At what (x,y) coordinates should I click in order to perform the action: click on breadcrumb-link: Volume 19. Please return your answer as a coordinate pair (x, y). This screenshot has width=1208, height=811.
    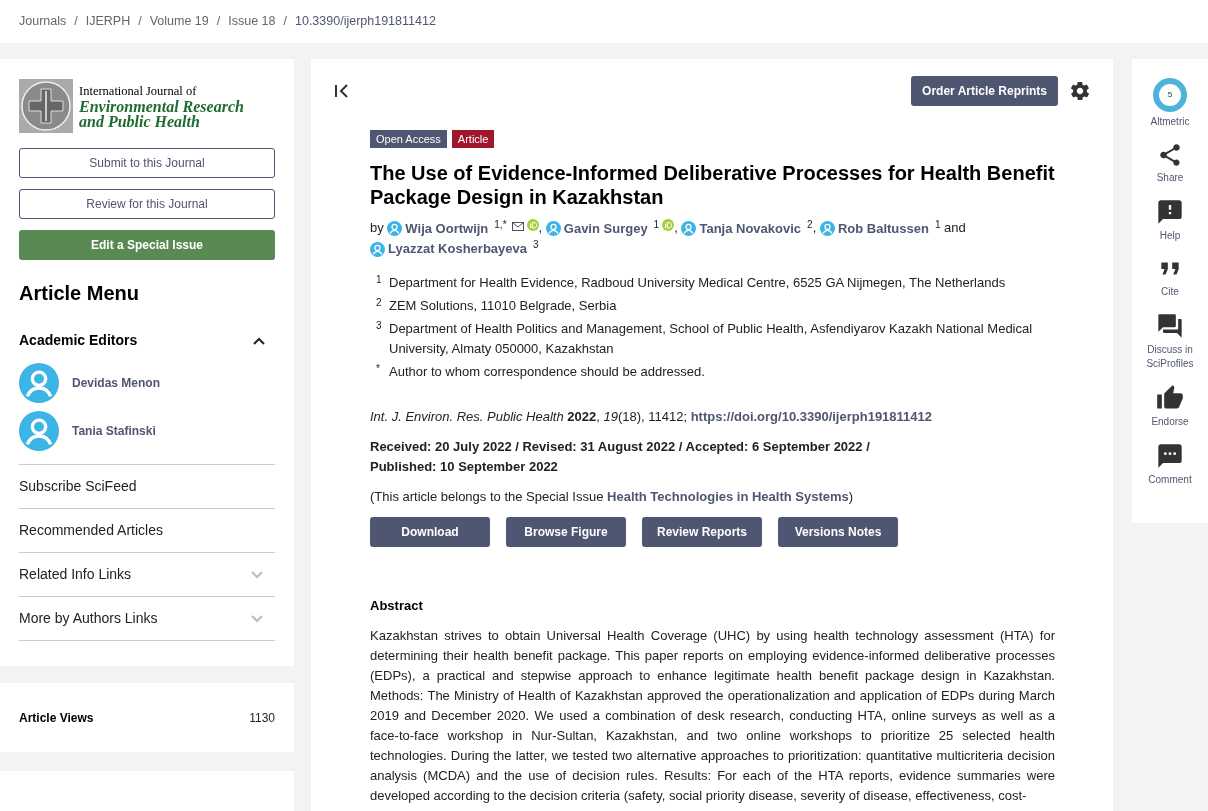
    Looking at the image, I should click on (179, 21).